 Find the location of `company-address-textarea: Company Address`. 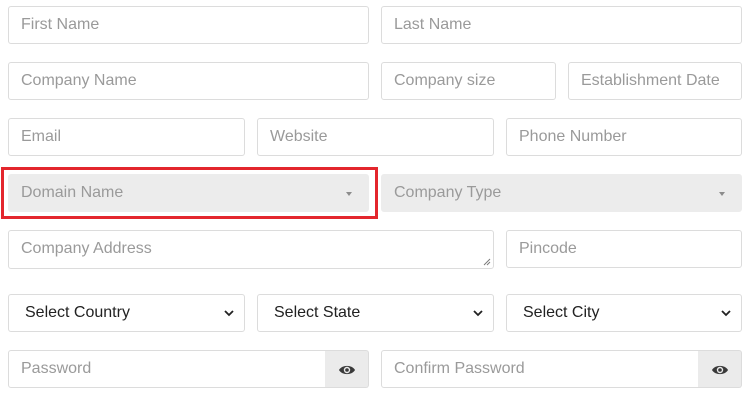

company-address-textarea: Company Address is located at coordinates (251, 249).